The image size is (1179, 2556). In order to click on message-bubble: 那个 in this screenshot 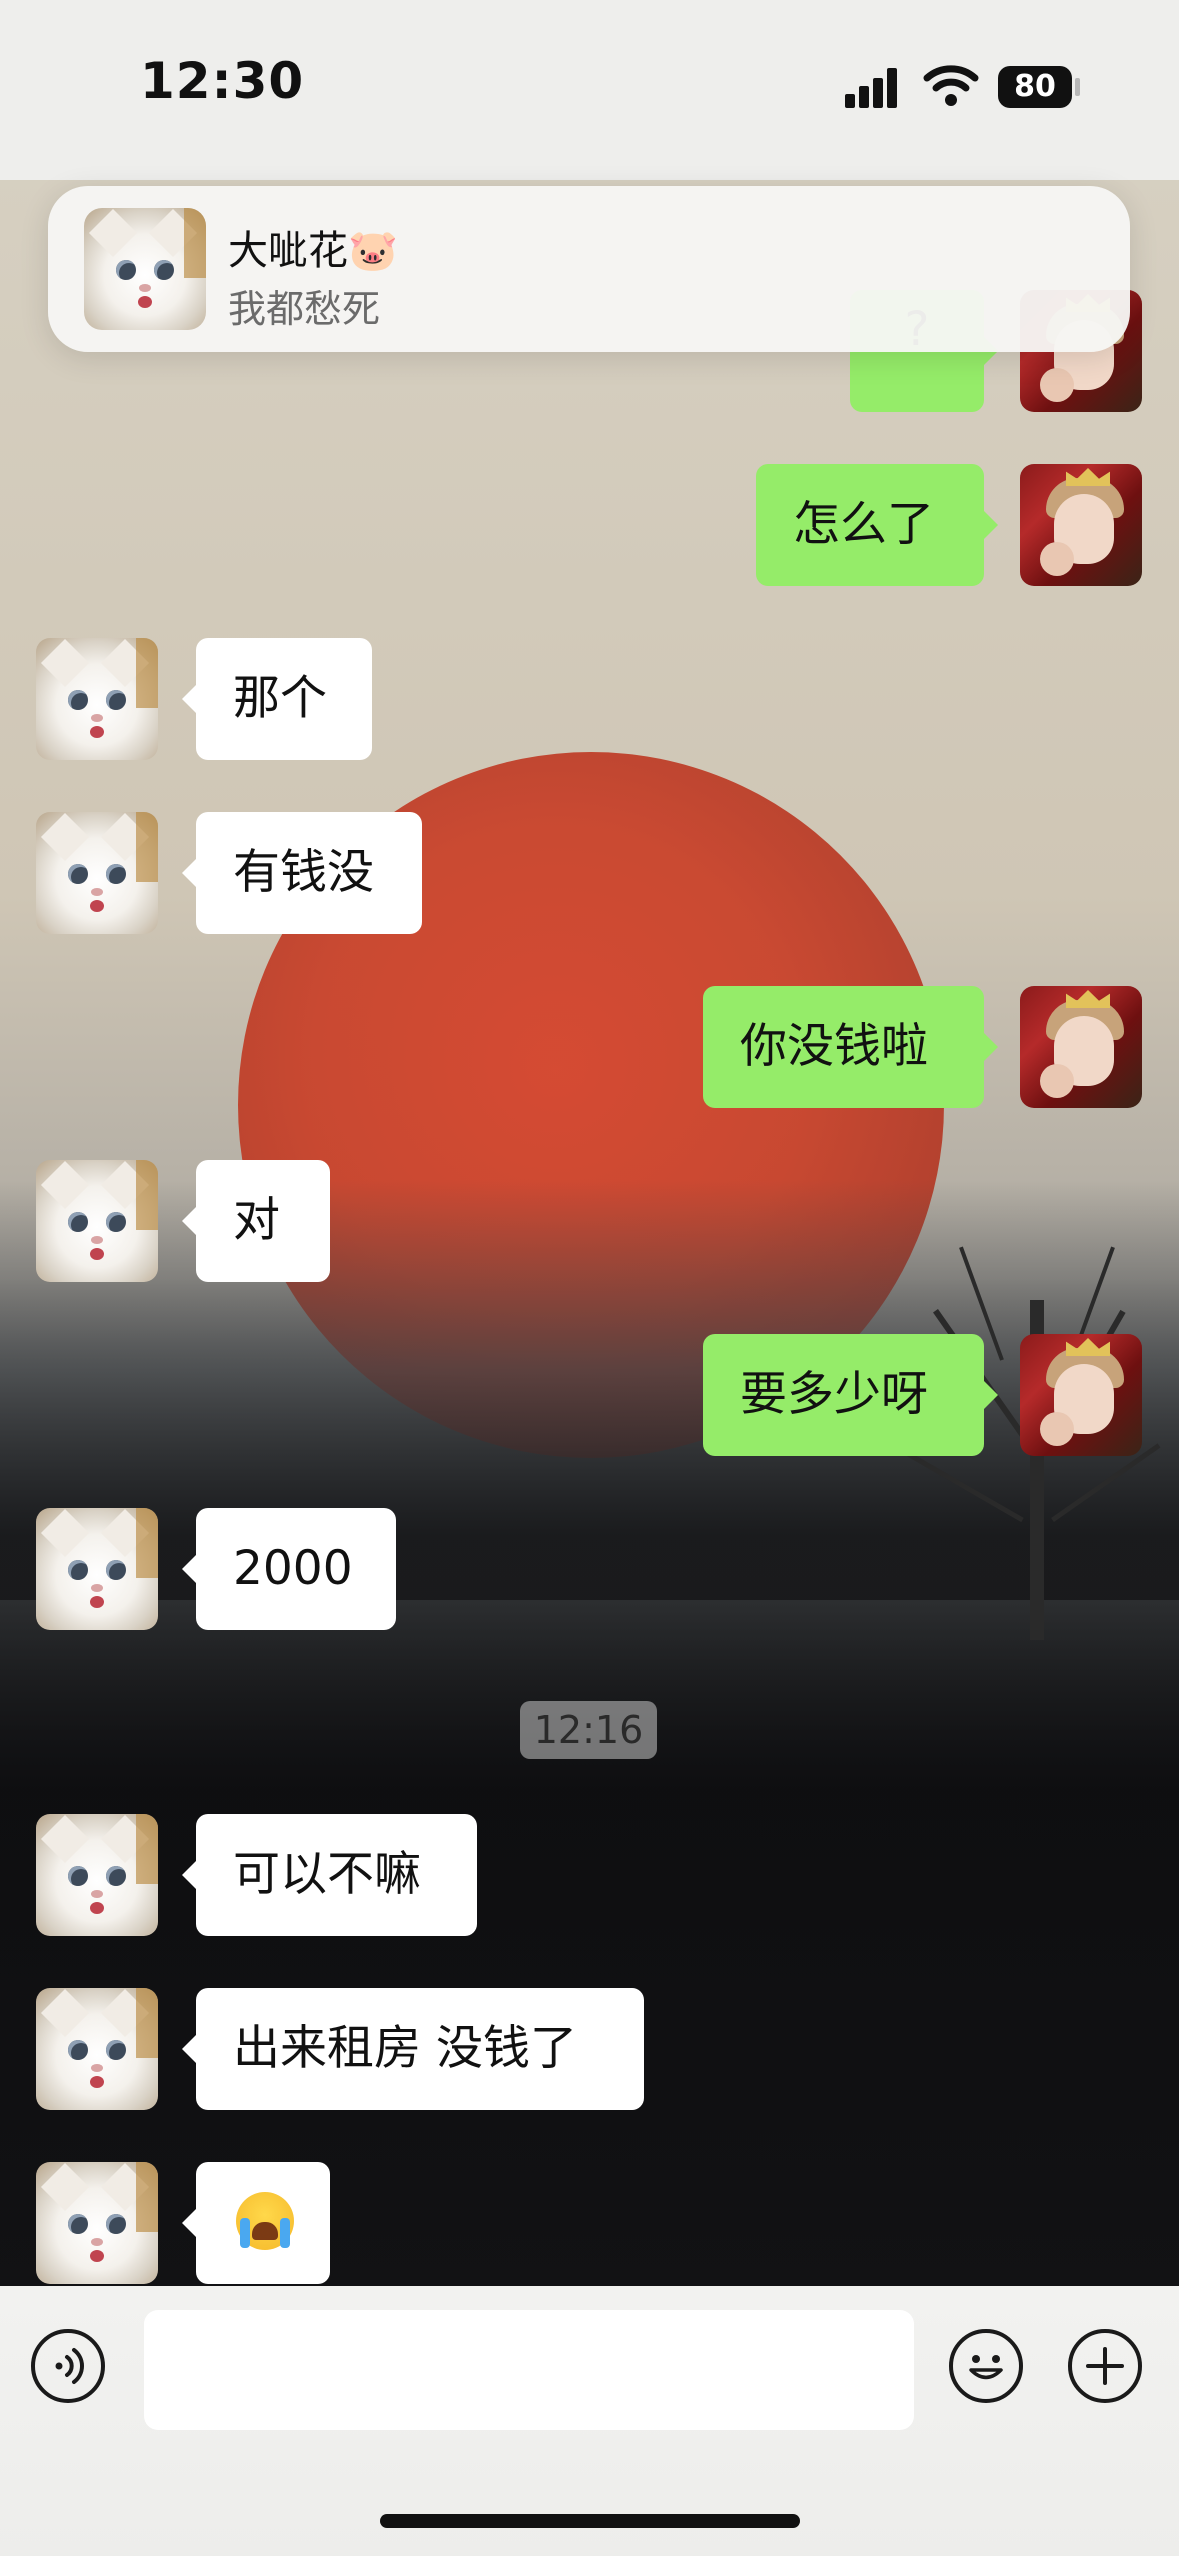, I will do `click(277, 699)`.